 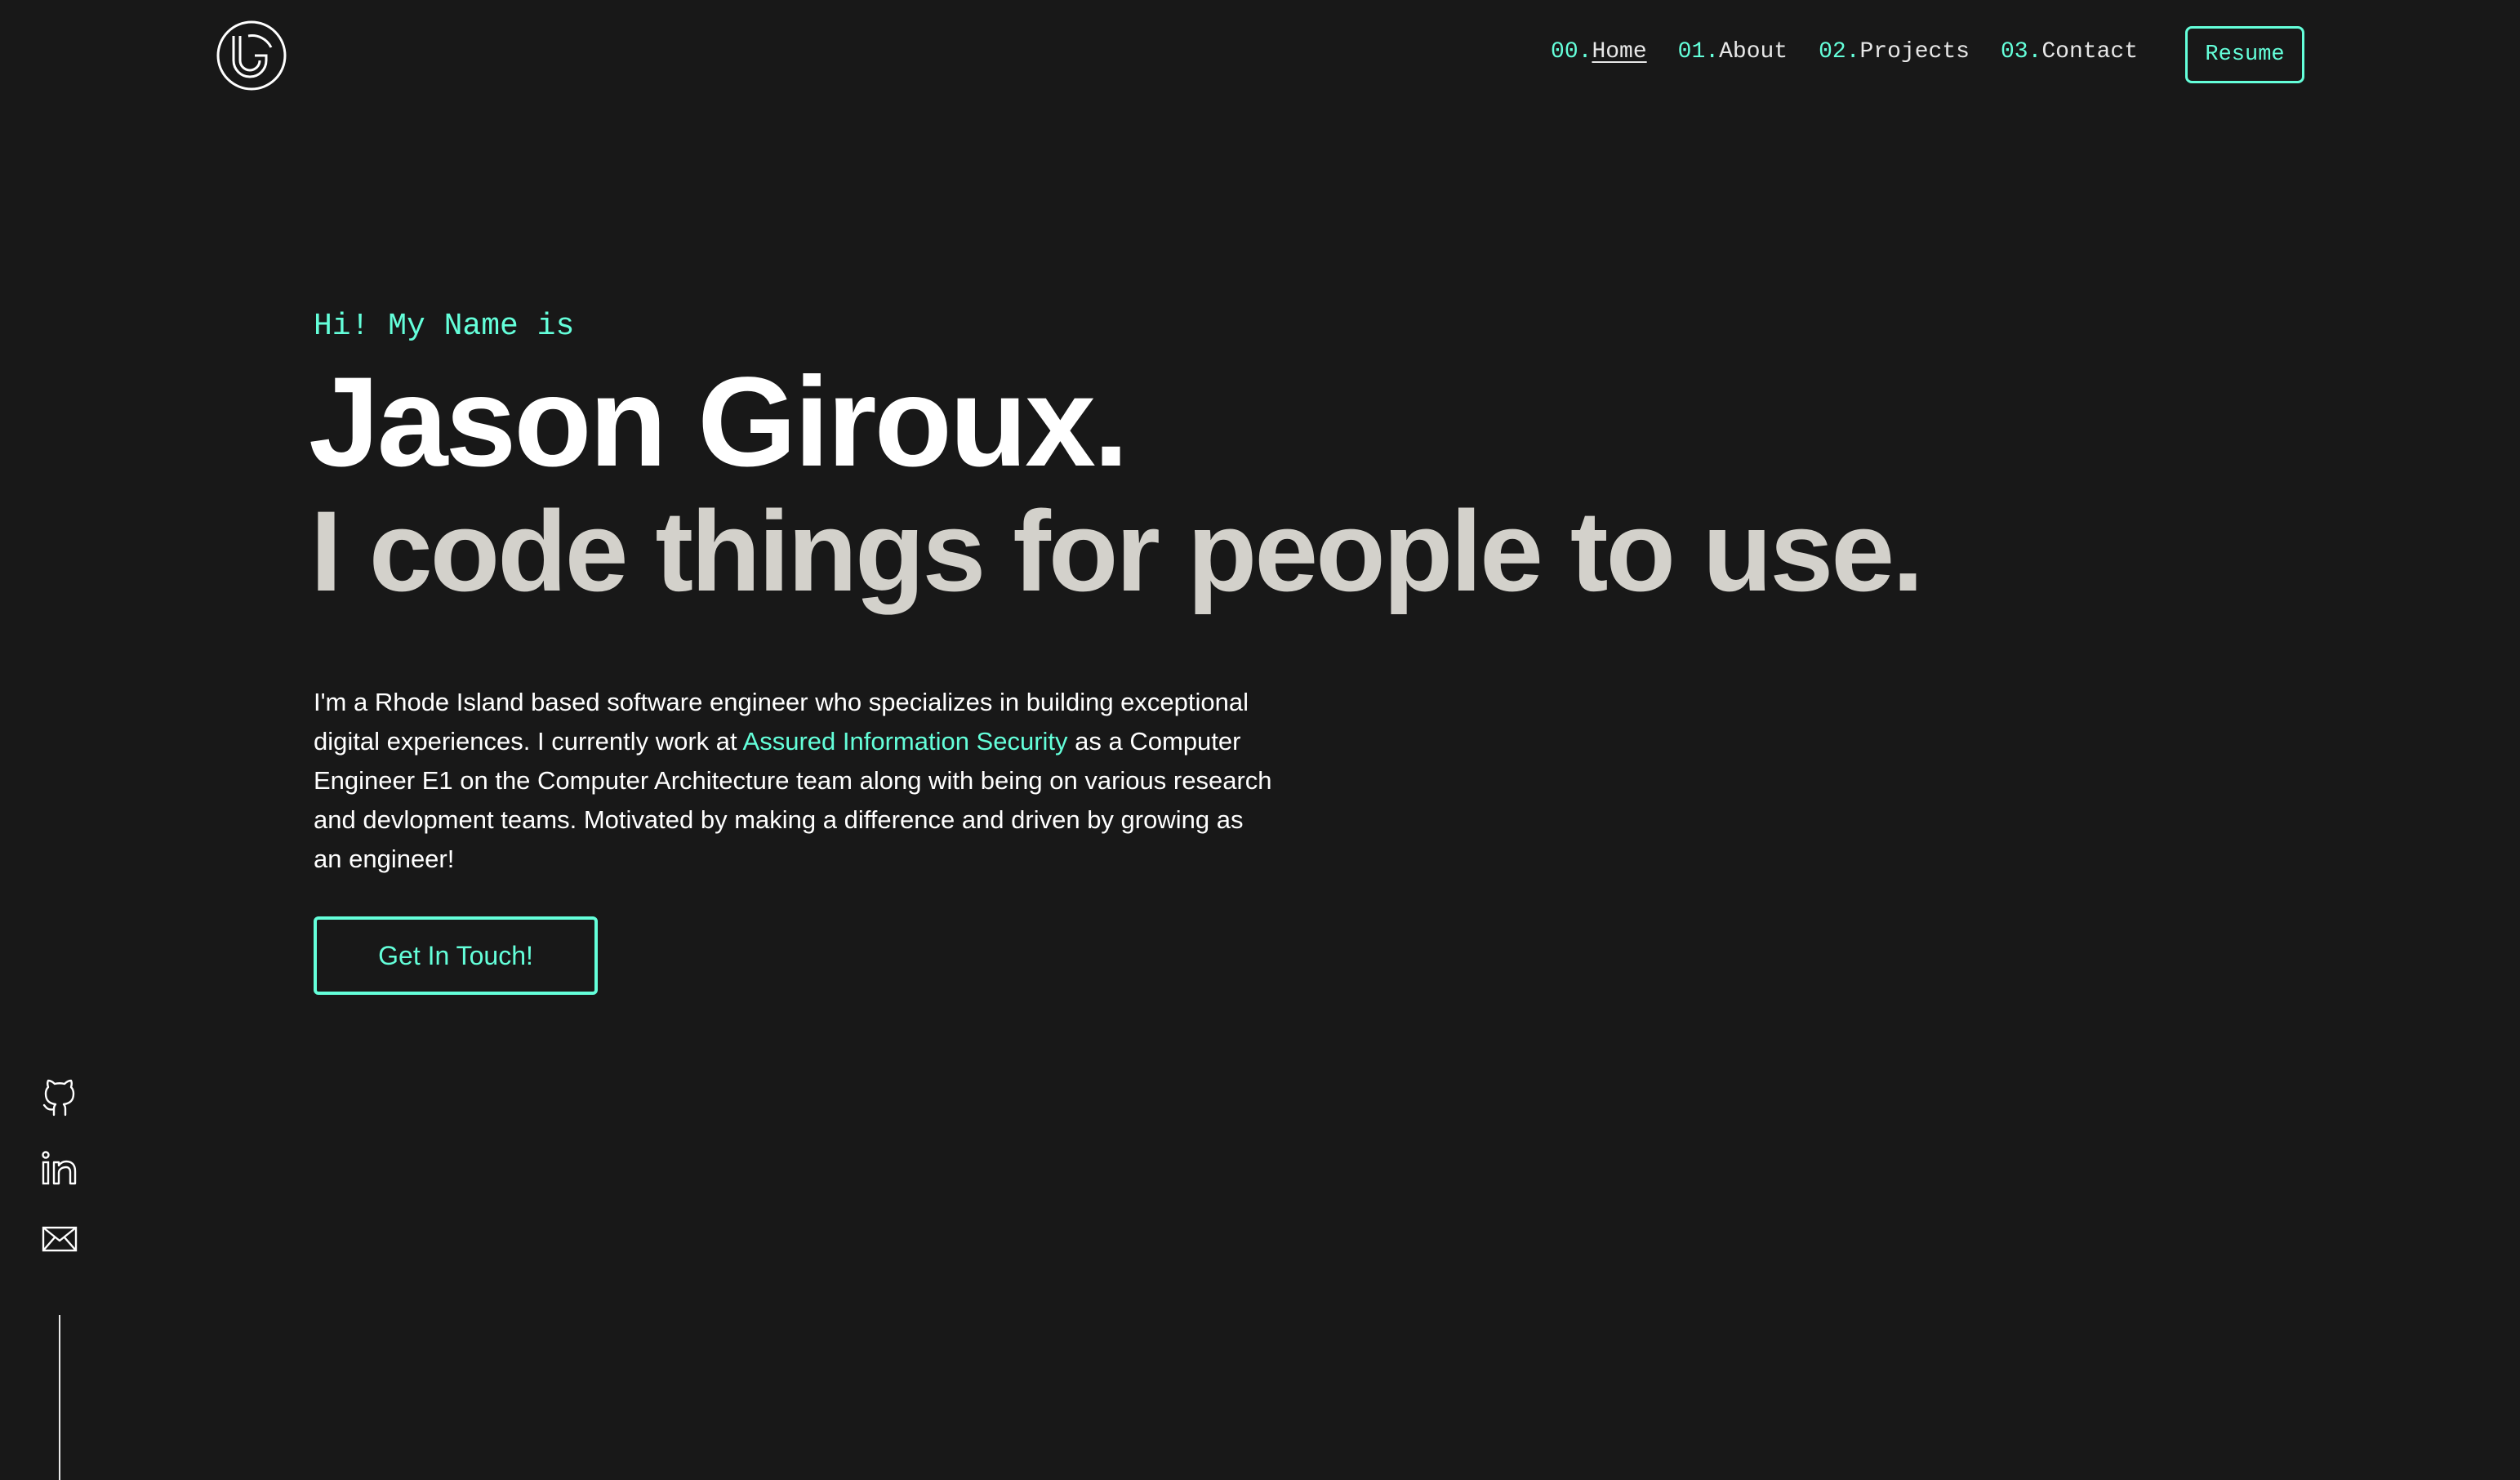 I want to click on jg-monogram-icon, so click(x=251, y=55).